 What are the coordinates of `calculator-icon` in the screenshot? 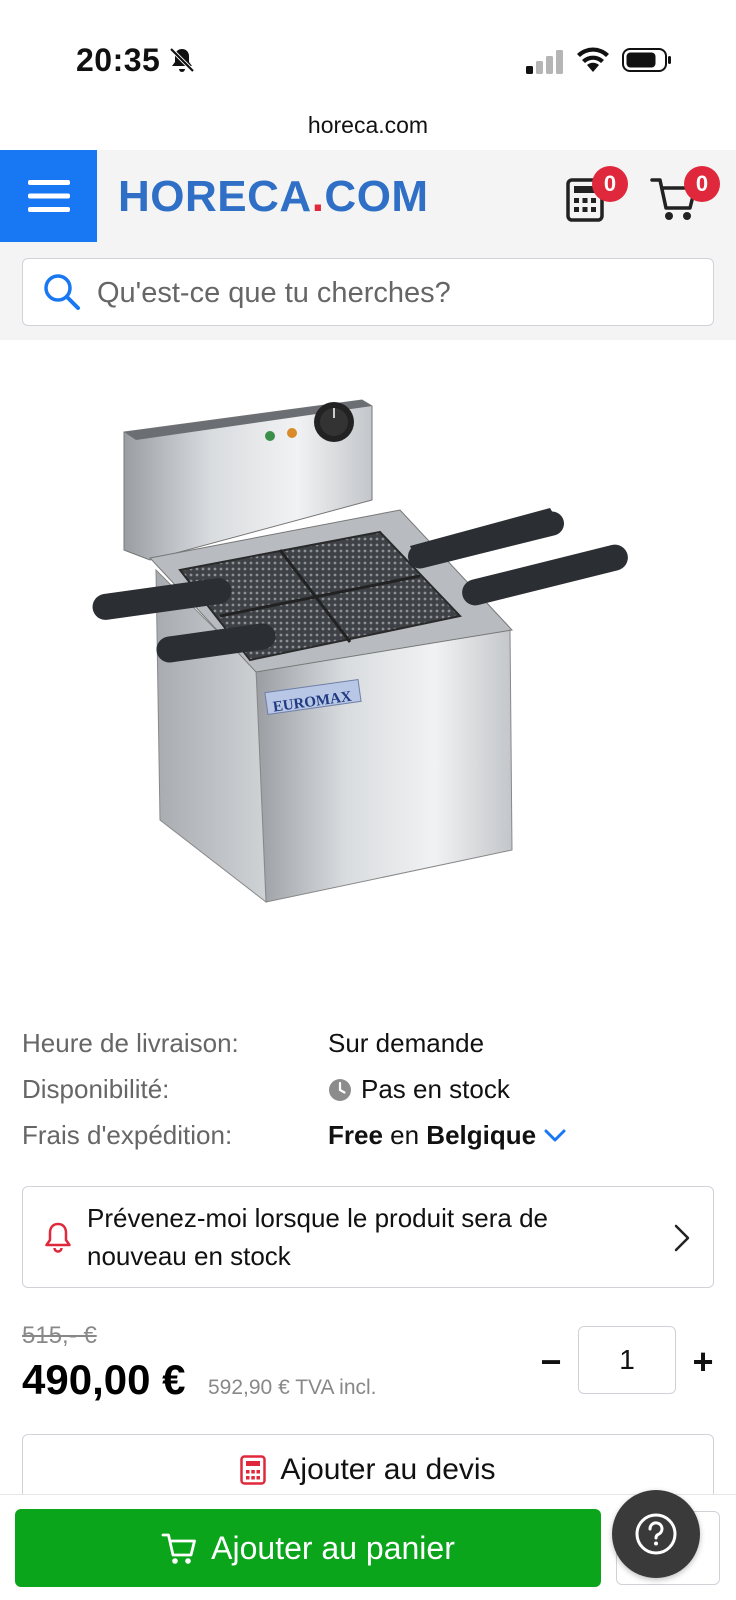 It's located at (253, 1470).